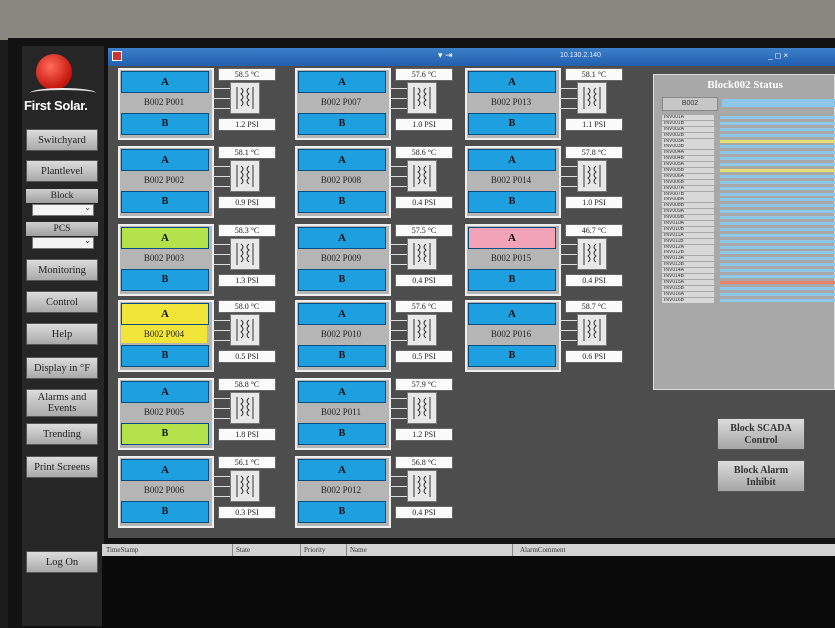 This screenshot has width=835, height=628. What do you see at coordinates (445, 55) in the screenshot?
I see `pin-icon: ▾ ⇥` at bounding box center [445, 55].